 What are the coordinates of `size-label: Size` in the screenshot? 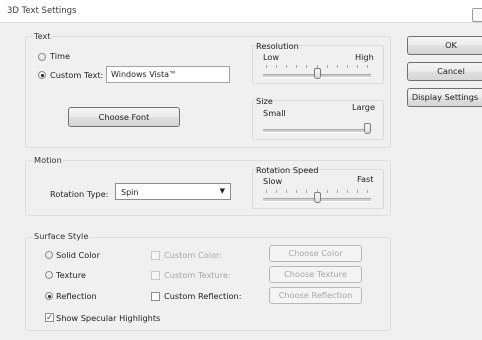 It's located at (264, 101).